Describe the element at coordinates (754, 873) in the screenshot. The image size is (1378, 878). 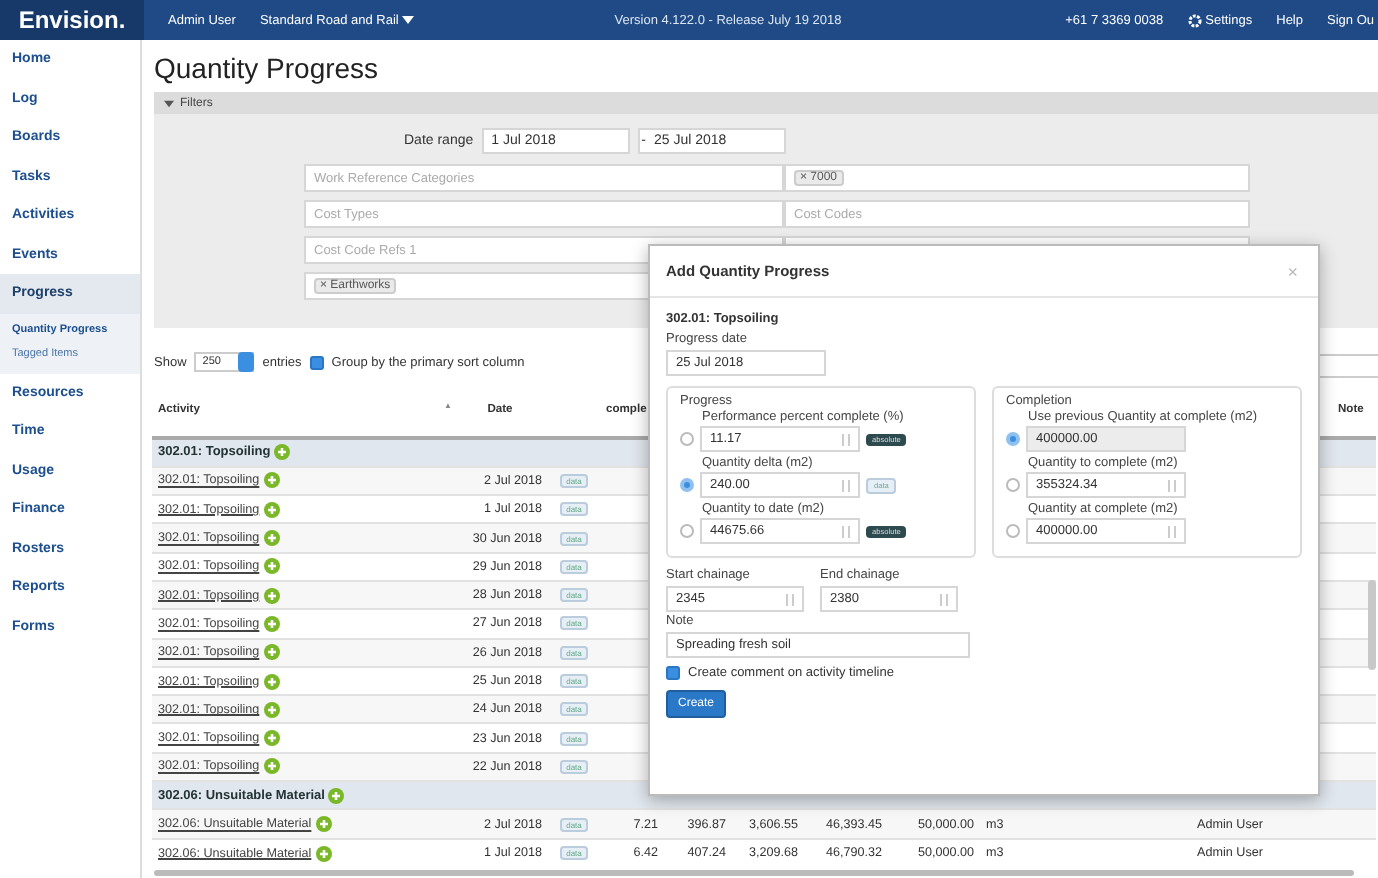
I see `horizontal-scrollbar` at that location.